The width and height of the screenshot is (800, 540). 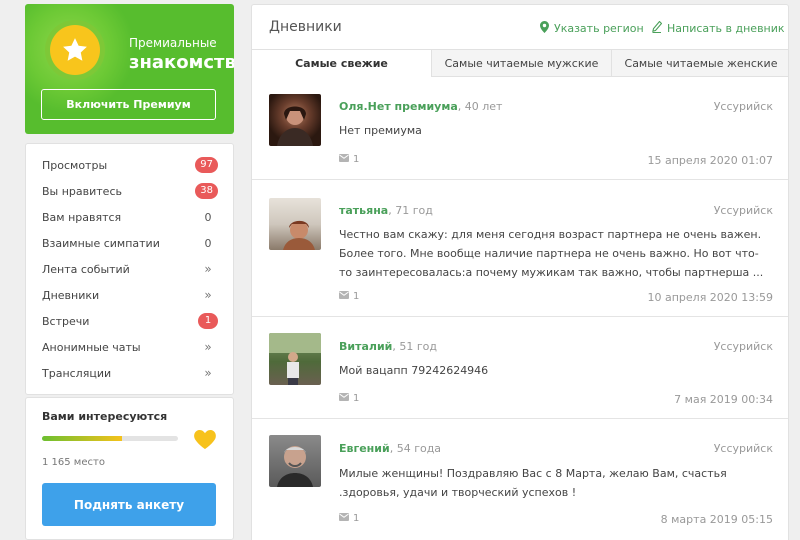 I want to click on menu-item-diaries: Дневники », so click(x=130, y=295).